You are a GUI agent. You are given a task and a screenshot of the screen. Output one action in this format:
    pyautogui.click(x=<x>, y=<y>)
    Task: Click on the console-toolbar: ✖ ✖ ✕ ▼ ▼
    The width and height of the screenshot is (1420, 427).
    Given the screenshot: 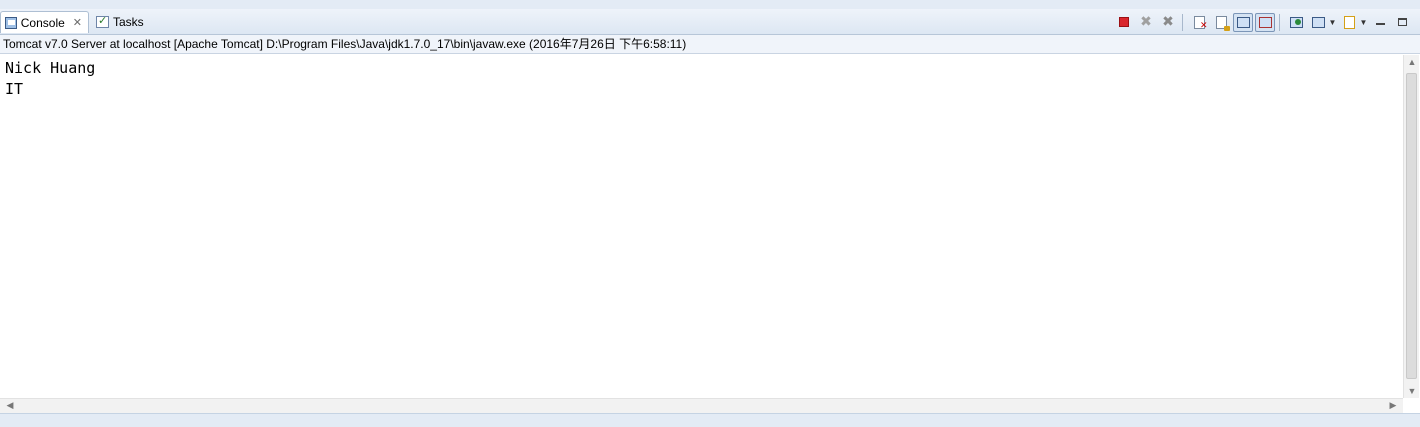 What is the action you would take?
    pyautogui.click(x=1262, y=22)
    